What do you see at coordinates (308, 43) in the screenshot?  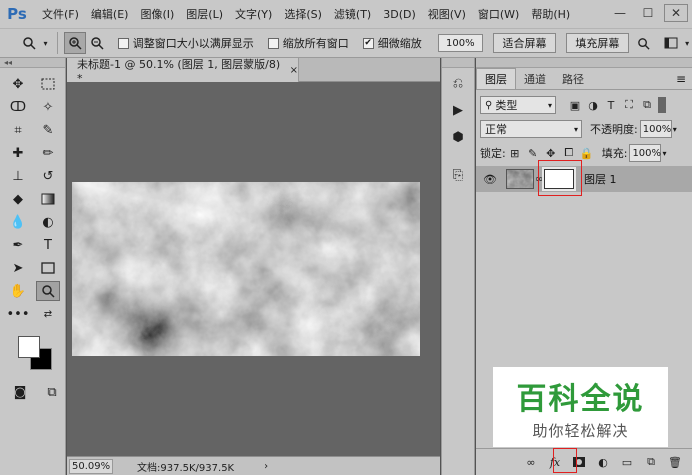 I see `zoom-all-windows-option: 缩放所有窗口` at bounding box center [308, 43].